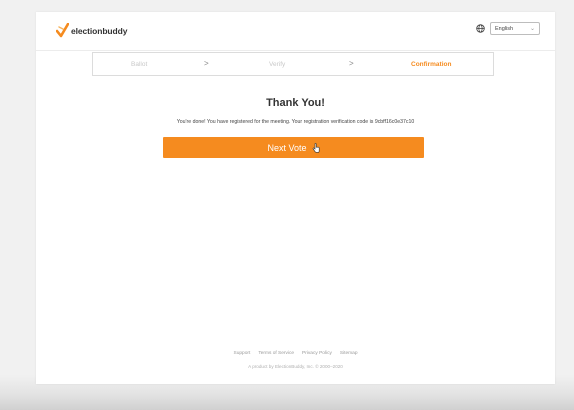  Describe the element at coordinates (295, 31) in the screenshot. I see `top-bar: electionbuddy English ⌄` at that location.